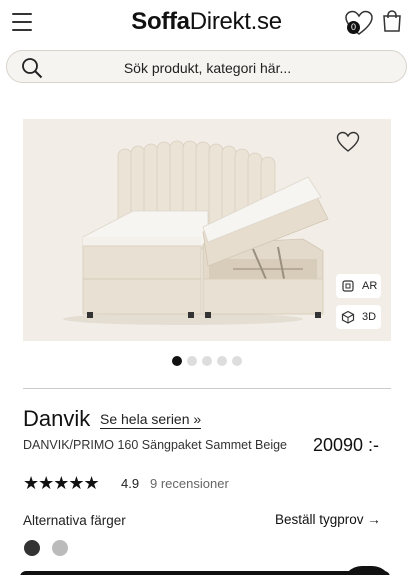 The image size is (413, 575). I want to click on rating-stars: ★★★★★, so click(61, 483).